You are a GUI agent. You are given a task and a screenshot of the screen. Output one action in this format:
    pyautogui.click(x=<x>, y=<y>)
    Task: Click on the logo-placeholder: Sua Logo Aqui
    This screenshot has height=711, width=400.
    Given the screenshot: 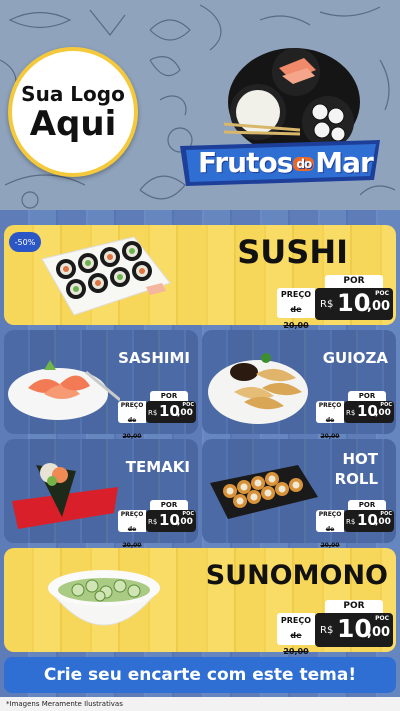 What is the action you would take?
    pyautogui.click(x=73, y=112)
    